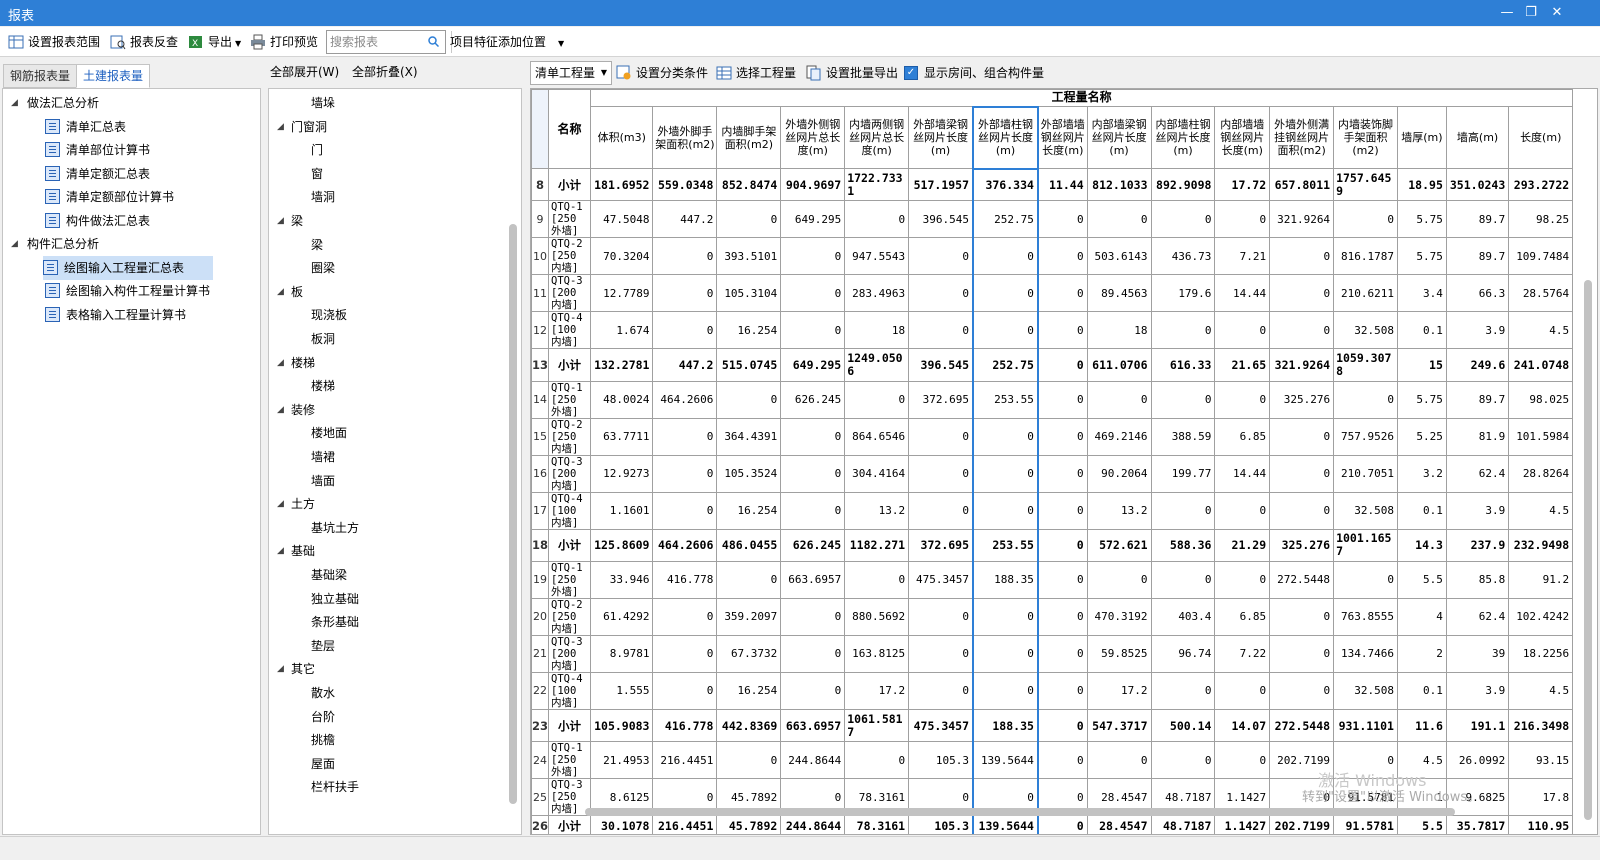 The width and height of the screenshot is (1600, 860). I want to click on value-cell: 503.6143, so click(1119, 256).